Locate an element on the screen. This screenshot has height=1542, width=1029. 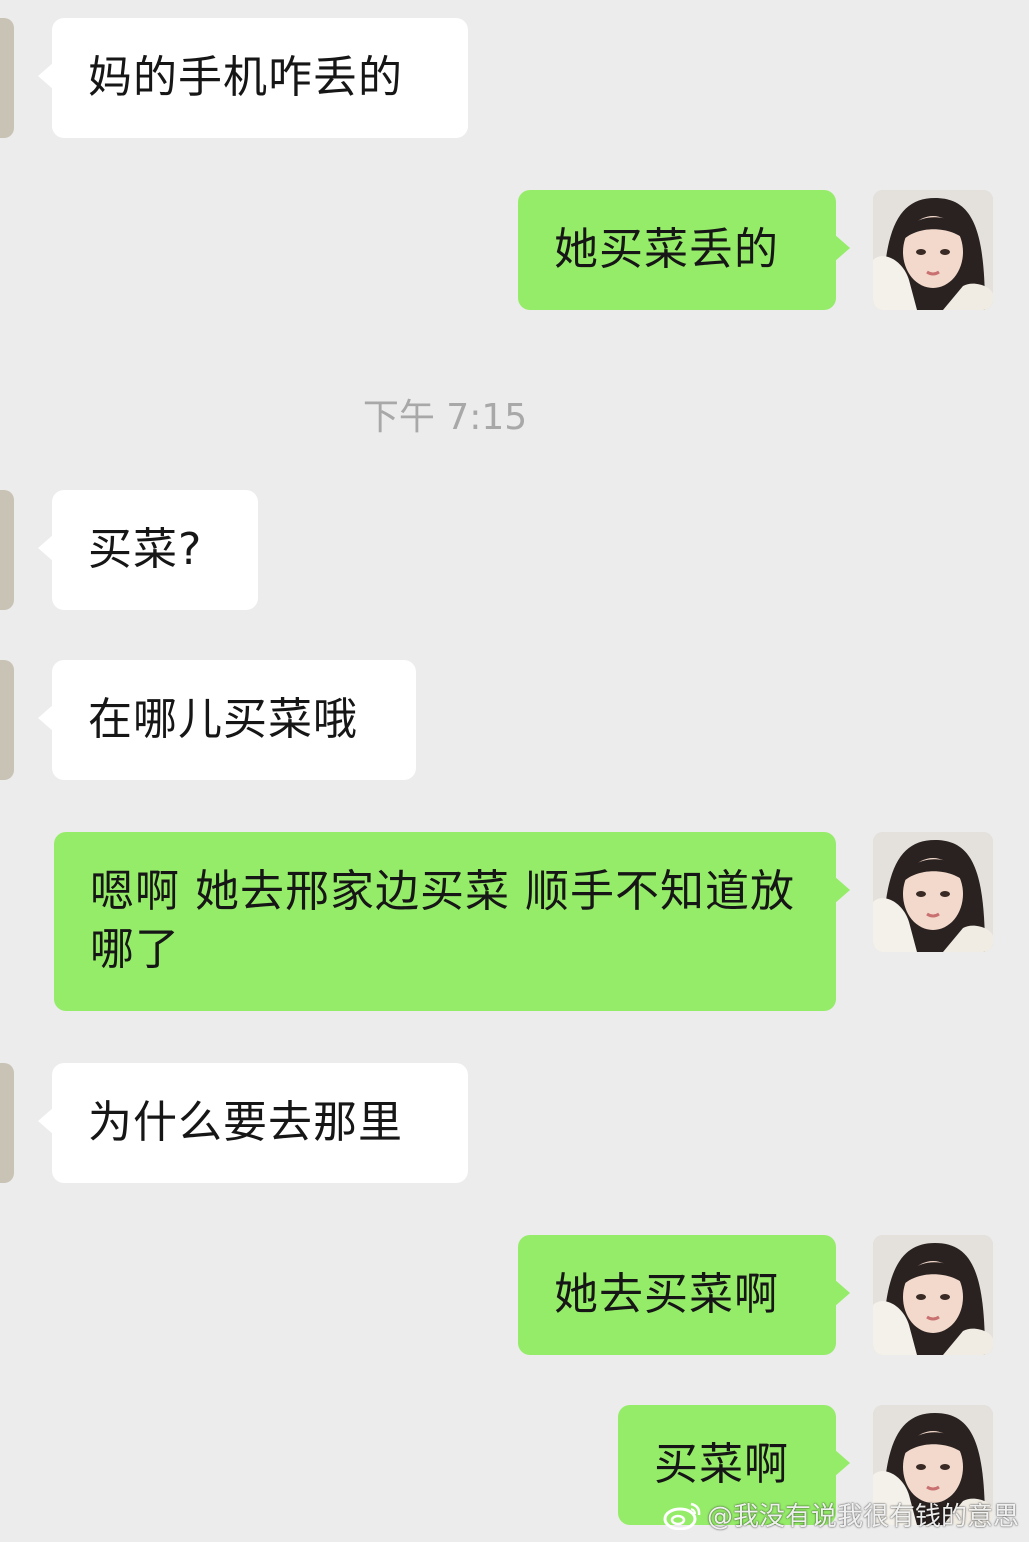
outgoing-message-bubble: 嗯啊 她去邢家边买菜 顺手不知道放哪了 is located at coordinates (452, 921).